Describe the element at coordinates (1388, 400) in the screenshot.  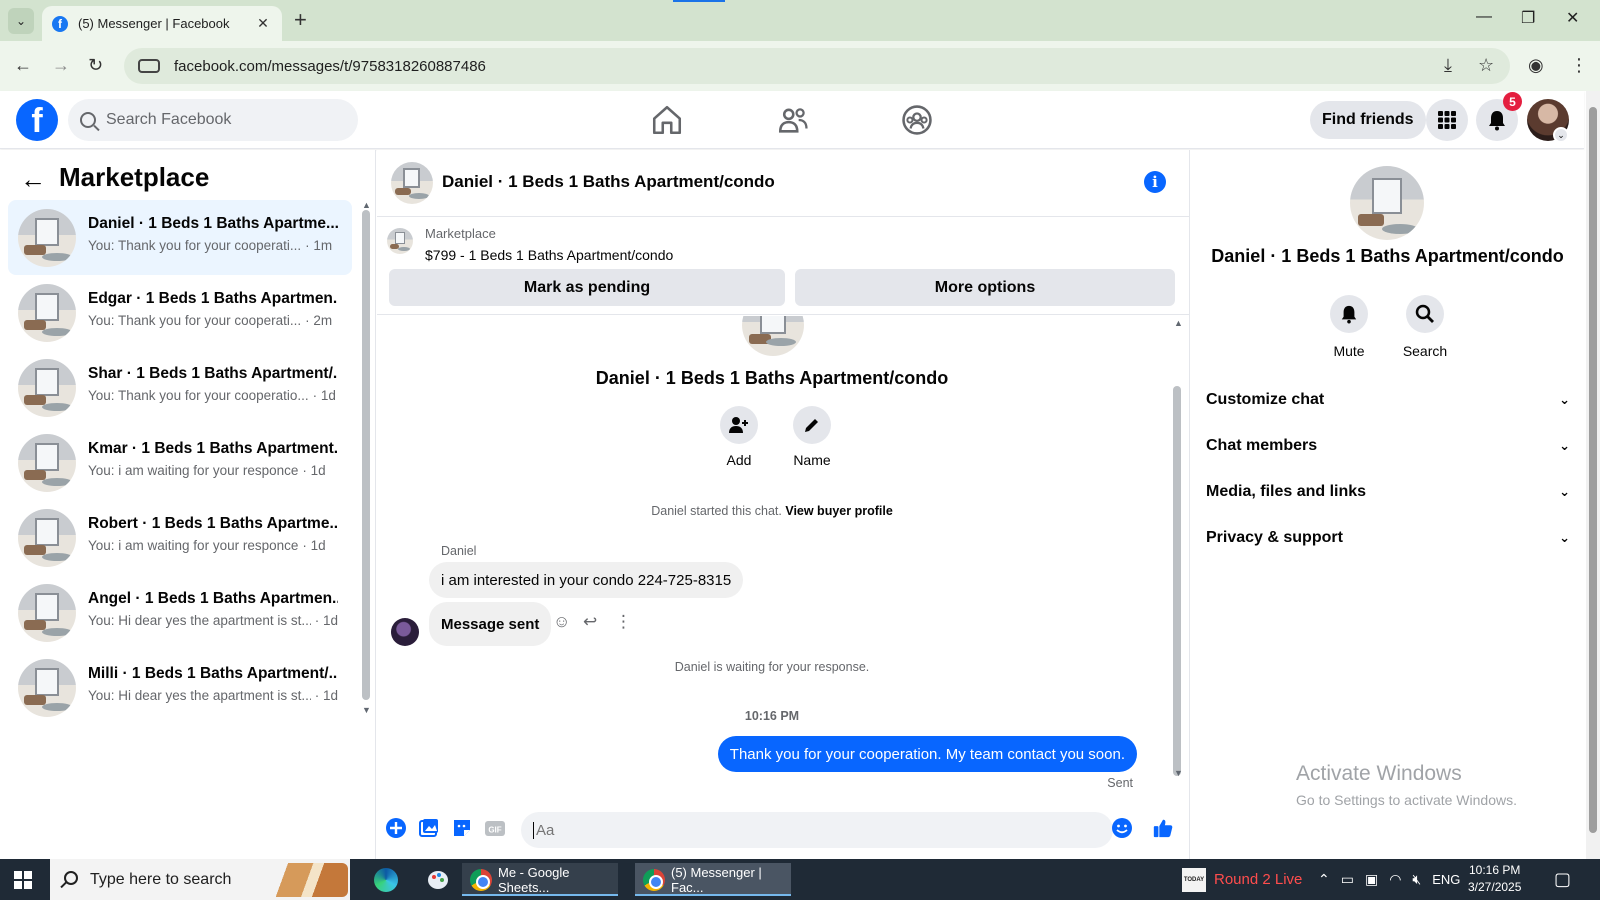
I see `customize-chat-section: Customize chat ⌄` at that location.